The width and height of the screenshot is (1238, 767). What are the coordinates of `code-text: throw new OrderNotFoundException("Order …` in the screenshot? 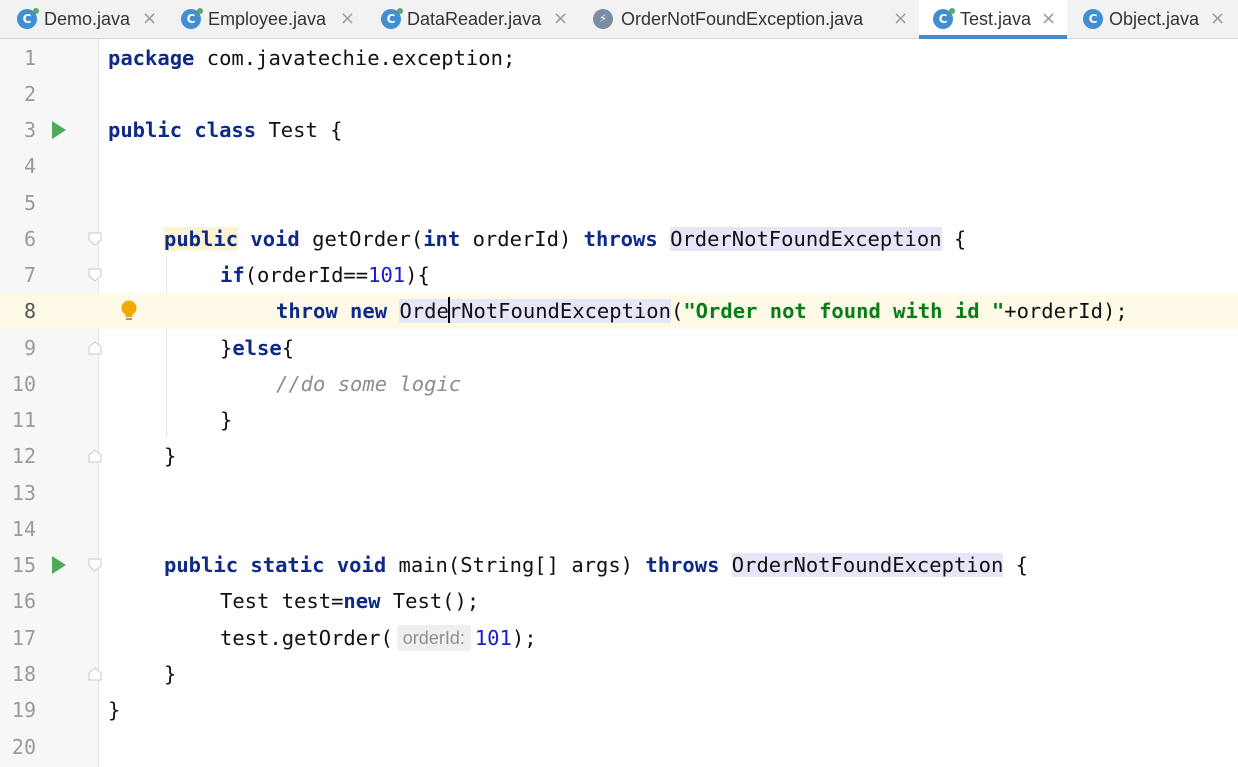 It's located at (702, 311).